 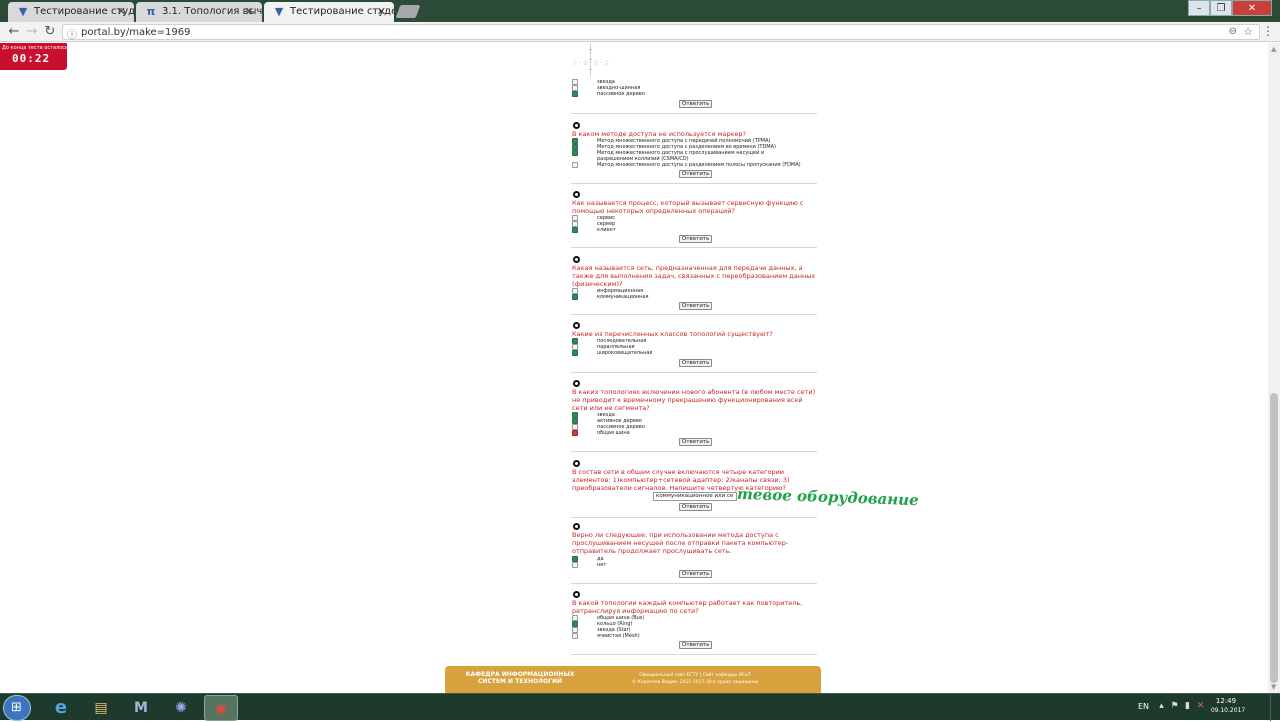 I want to click on timer-value: 00:22, so click(x=31, y=58).